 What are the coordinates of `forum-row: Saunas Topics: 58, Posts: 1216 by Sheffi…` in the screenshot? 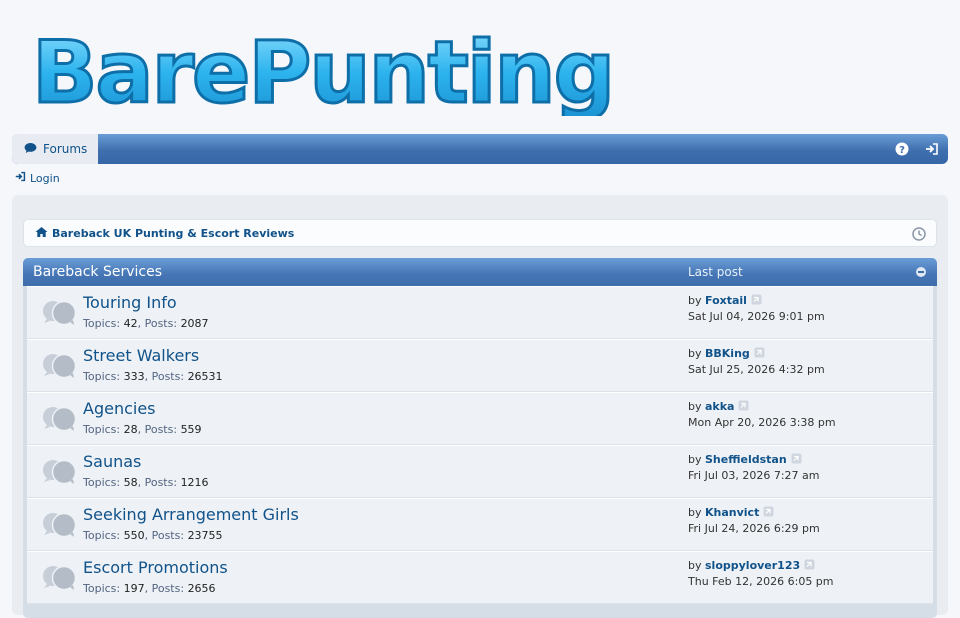 It's located at (480, 471).